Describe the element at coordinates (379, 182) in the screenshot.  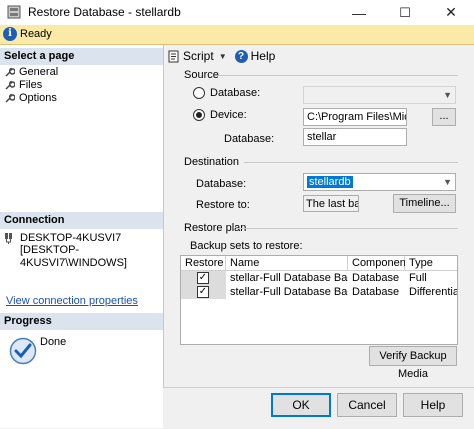
I see `destination-database-combo: stellardb ▼` at that location.